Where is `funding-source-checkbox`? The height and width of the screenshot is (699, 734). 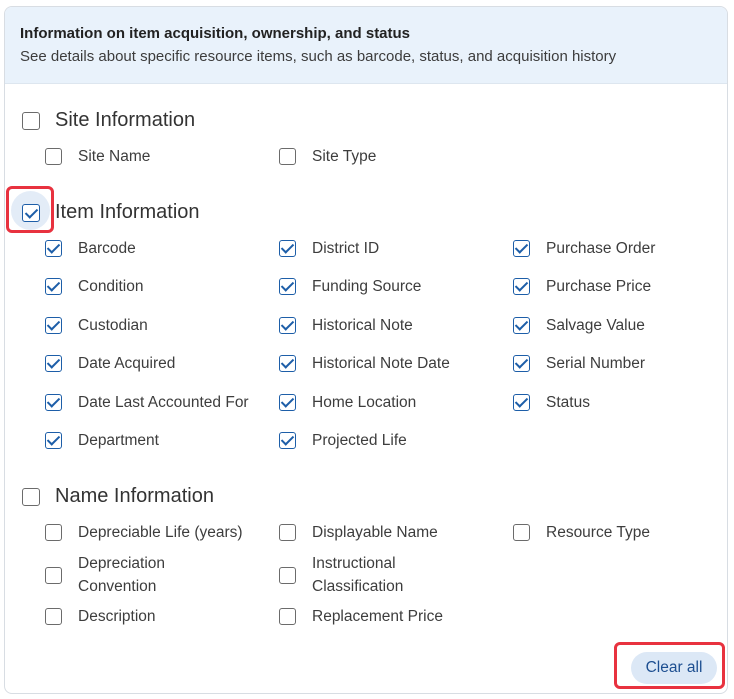
funding-source-checkbox is located at coordinates (287, 286).